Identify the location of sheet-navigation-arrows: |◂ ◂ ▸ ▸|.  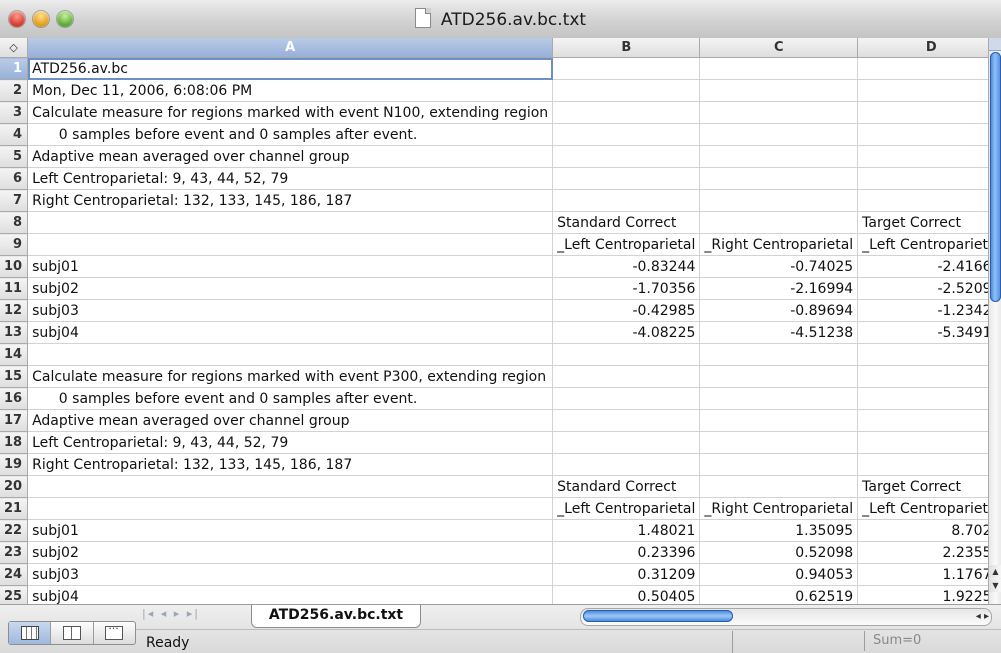
(171, 613).